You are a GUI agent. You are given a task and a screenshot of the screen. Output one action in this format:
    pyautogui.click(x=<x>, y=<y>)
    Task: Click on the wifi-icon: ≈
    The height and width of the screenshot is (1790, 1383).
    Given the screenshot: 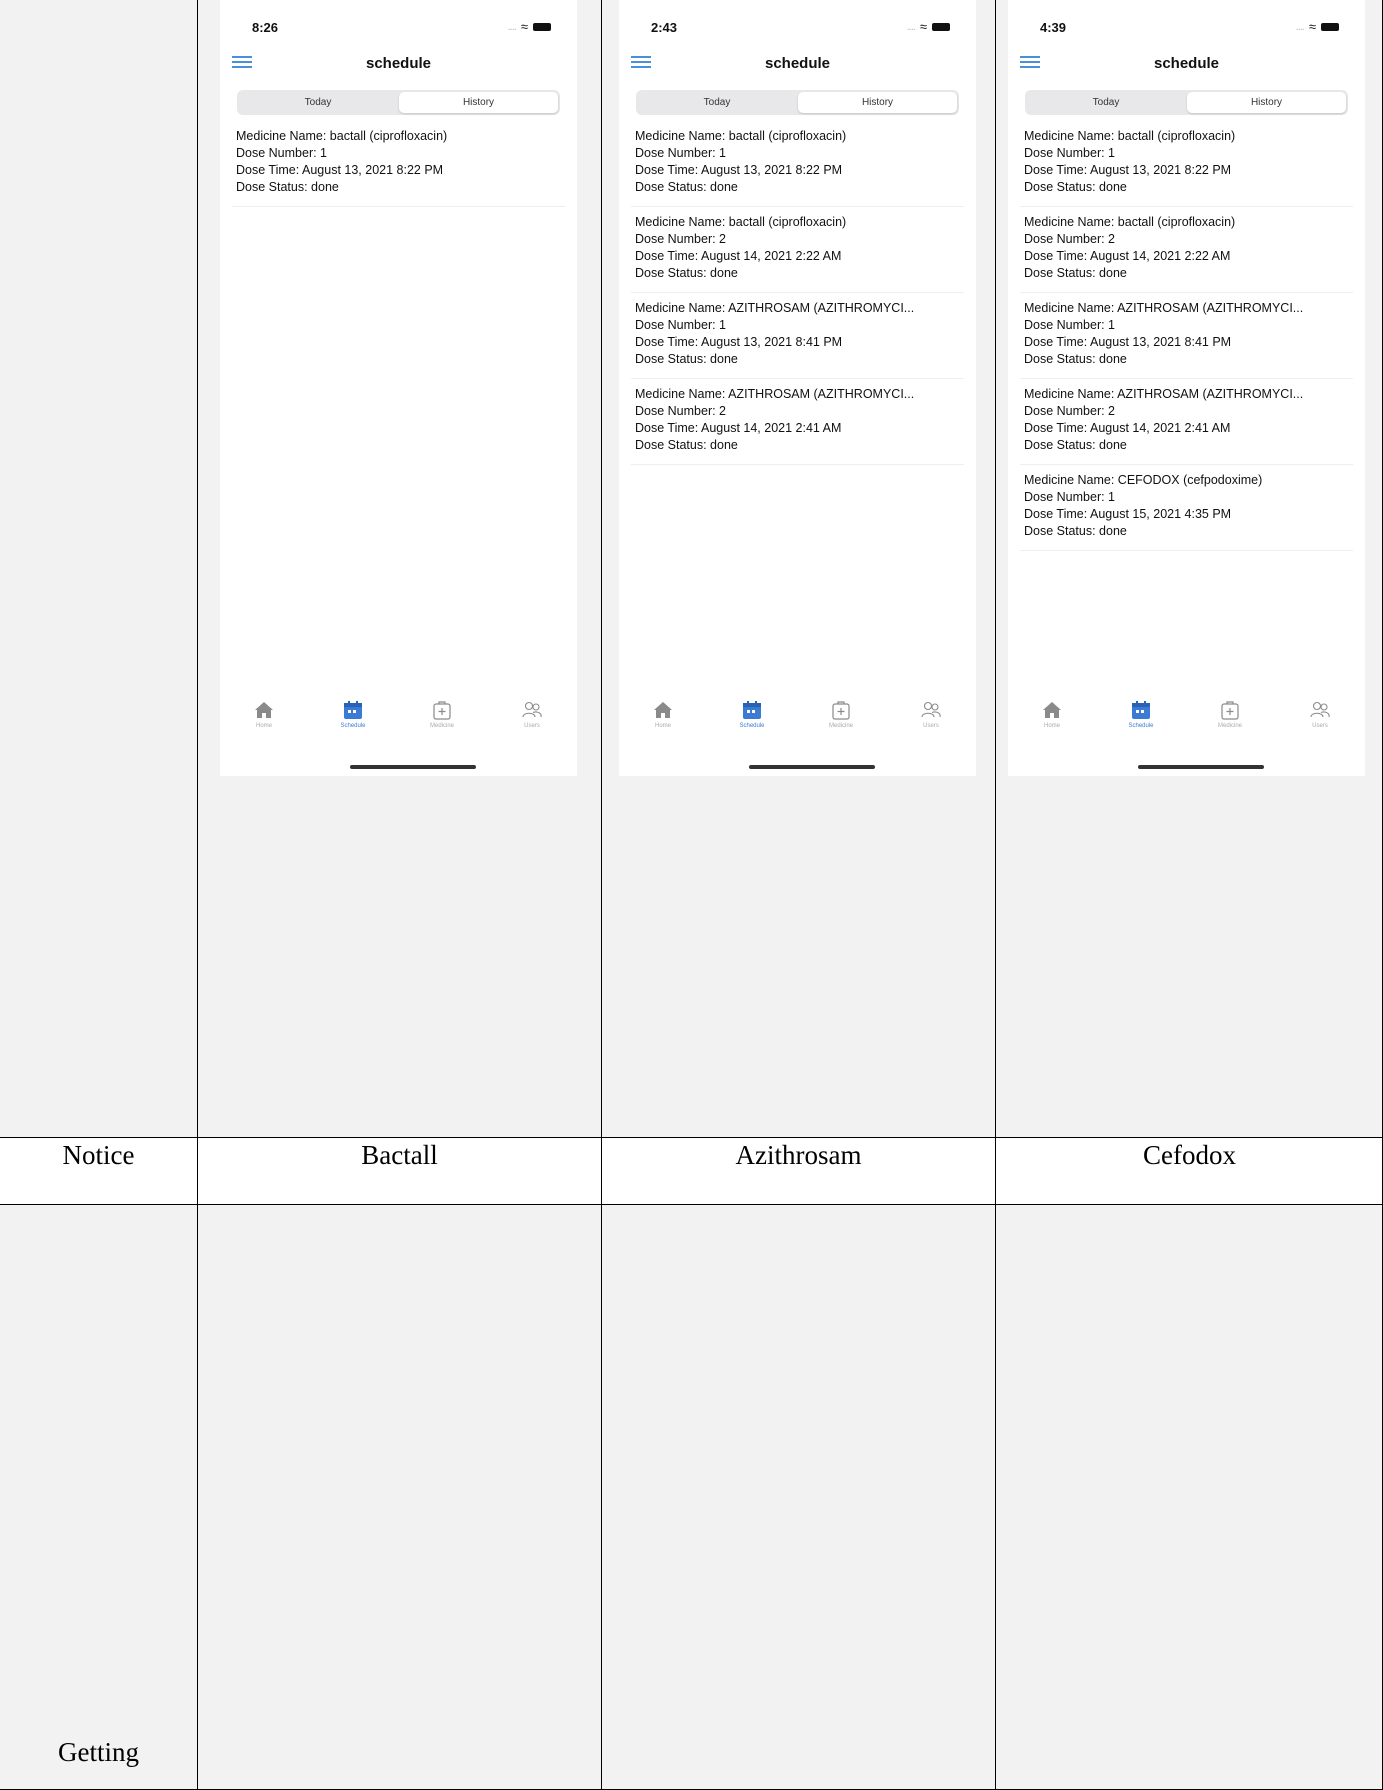 What is the action you would take?
    pyautogui.click(x=1312, y=26)
    